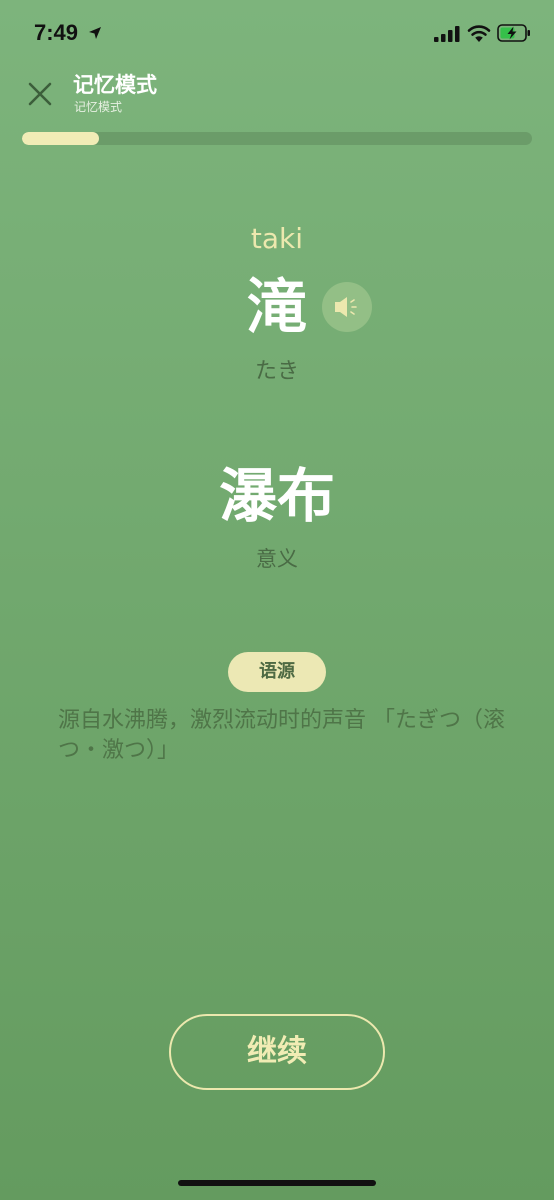 This screenshot has width=554, height=1200. What do you see at coordinates (276, 496) in the screenshot?
I see `word-meaning: 瀑布` at bounding box center [276, 496].